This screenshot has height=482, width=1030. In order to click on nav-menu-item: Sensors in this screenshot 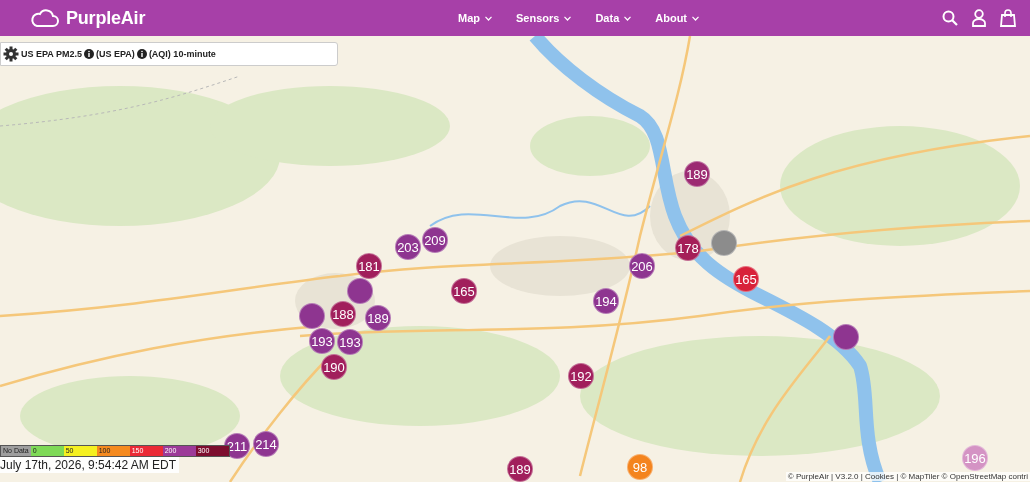, I will do `click(544, 18)`.